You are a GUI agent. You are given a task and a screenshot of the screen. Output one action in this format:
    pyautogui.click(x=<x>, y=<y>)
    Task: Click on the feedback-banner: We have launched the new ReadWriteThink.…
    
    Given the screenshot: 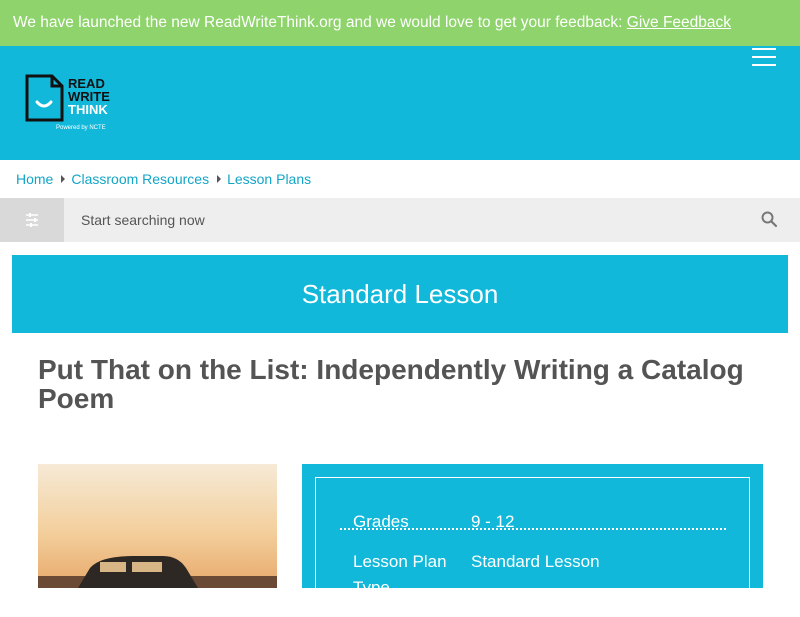 What is the action you would take?
    pyautogui.click(x=400, y=23)
    